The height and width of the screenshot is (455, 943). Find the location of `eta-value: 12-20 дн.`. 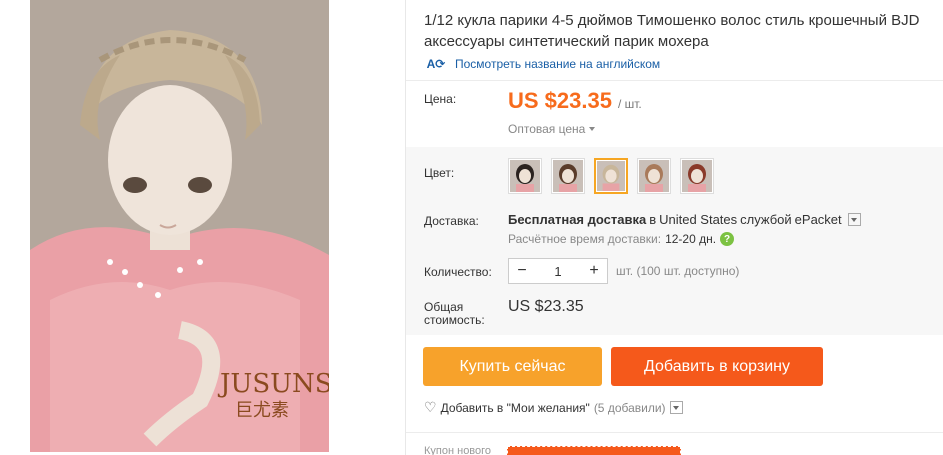

eta-value: 12-20 дн. is located at coordinates (691, 239).